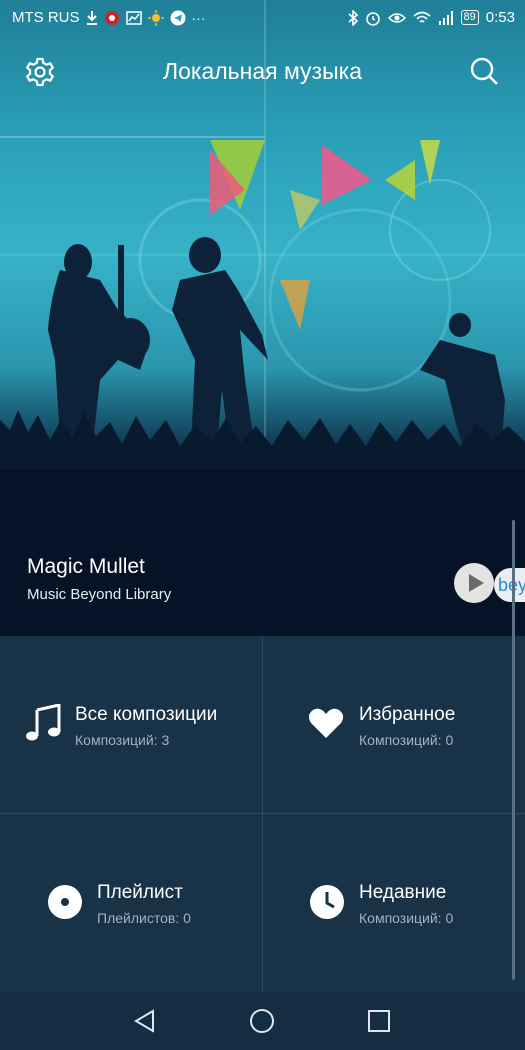 The image size is (525, 1050). I want to click on eye-comfort-icon, so click(396, 18).